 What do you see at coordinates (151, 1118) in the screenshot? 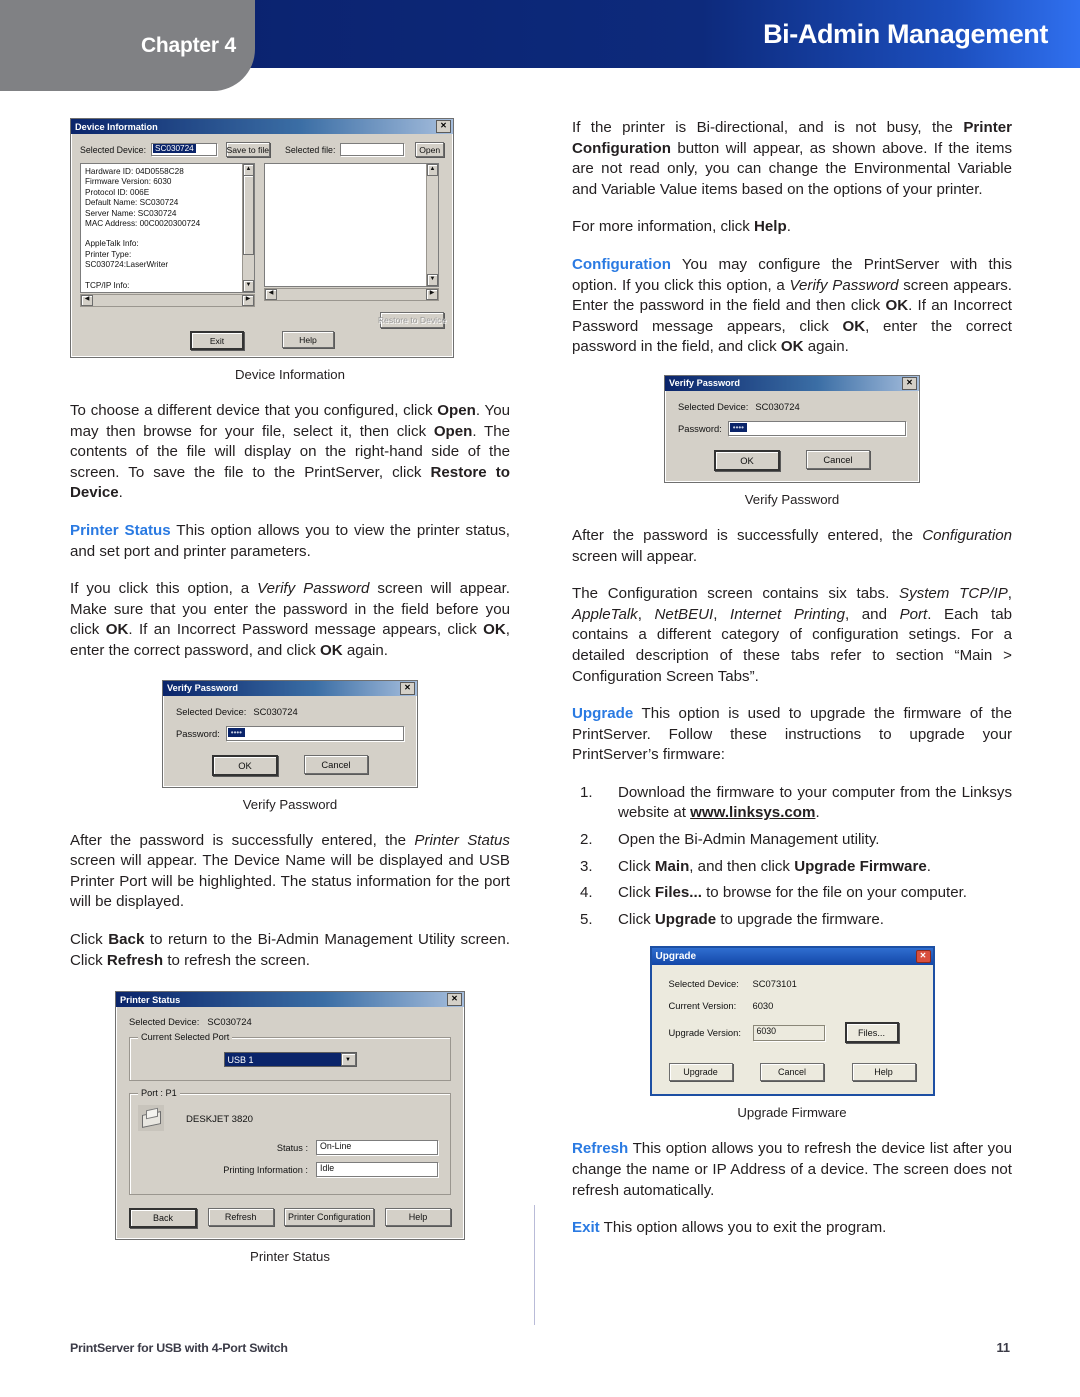
I see `printer-icon` at bounding box center [151, 1118].